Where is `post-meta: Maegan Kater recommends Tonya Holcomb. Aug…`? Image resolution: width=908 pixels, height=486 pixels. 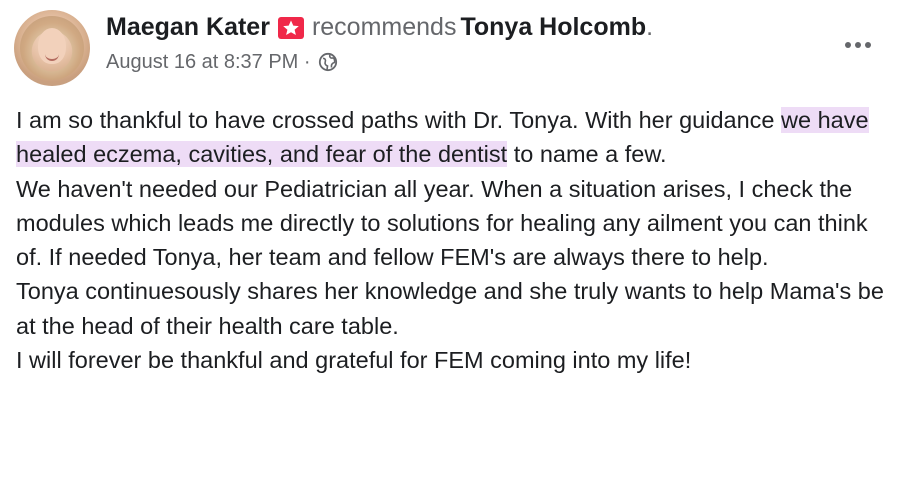
post-meta: Maegan Kater recommends Tonya Holcomb. Aug… is located at coordinates (476, 45).